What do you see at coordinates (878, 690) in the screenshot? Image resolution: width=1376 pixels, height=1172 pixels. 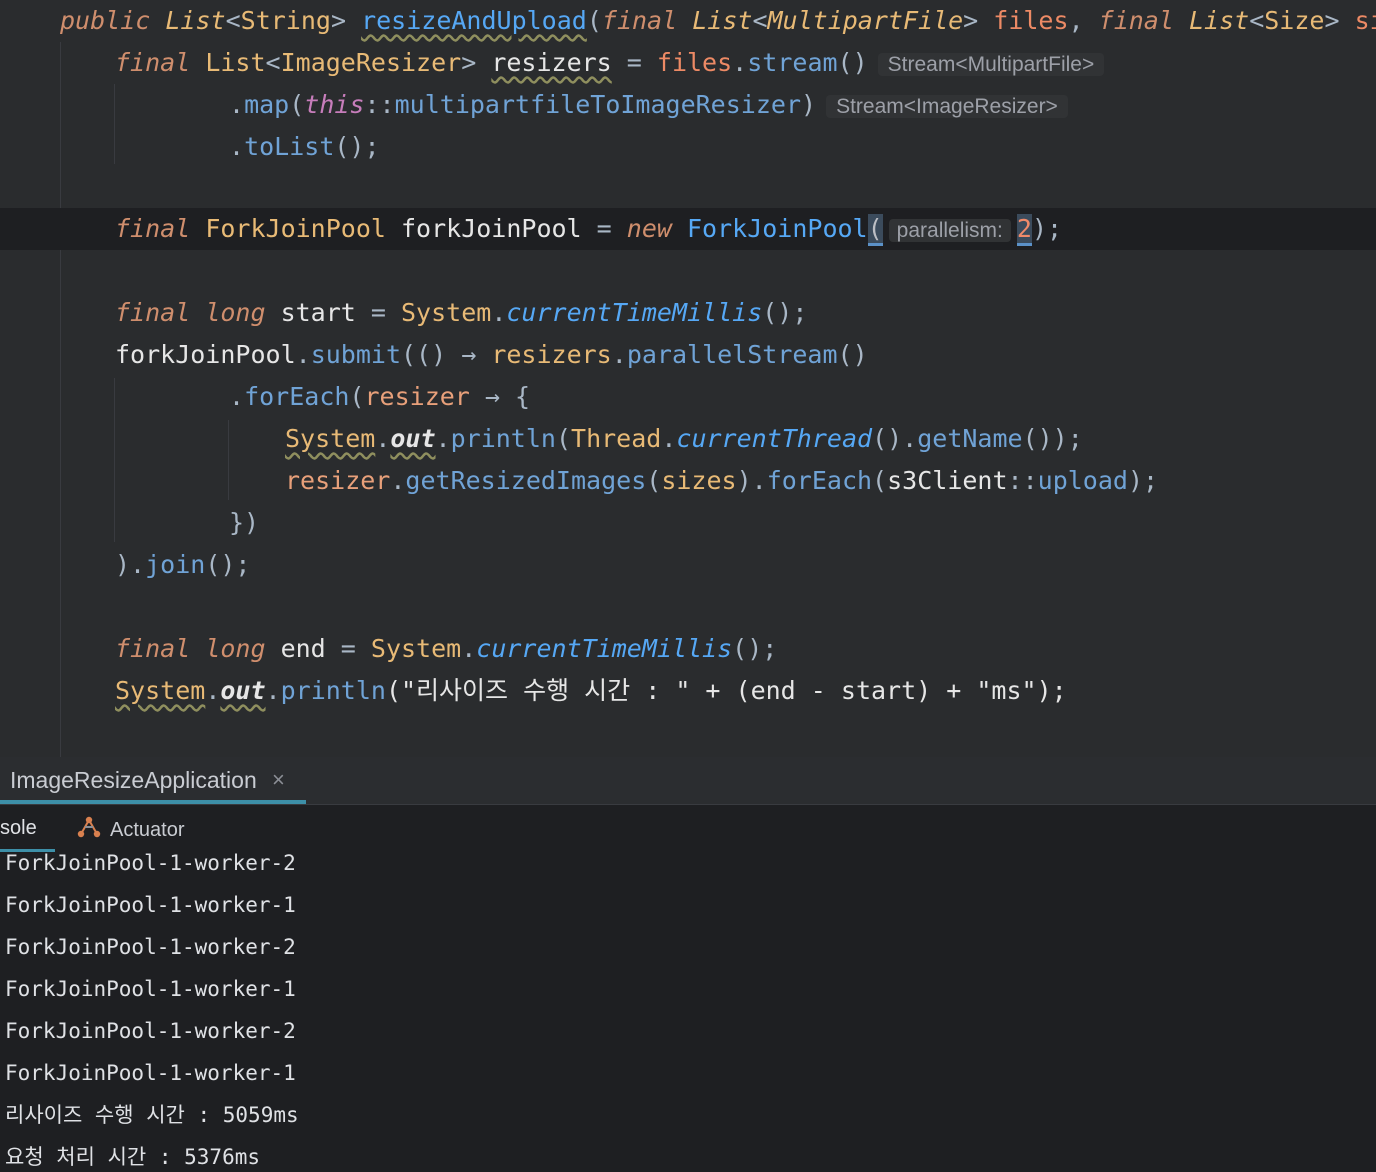 I see `code-token: start` at bounding box center [878, 690].